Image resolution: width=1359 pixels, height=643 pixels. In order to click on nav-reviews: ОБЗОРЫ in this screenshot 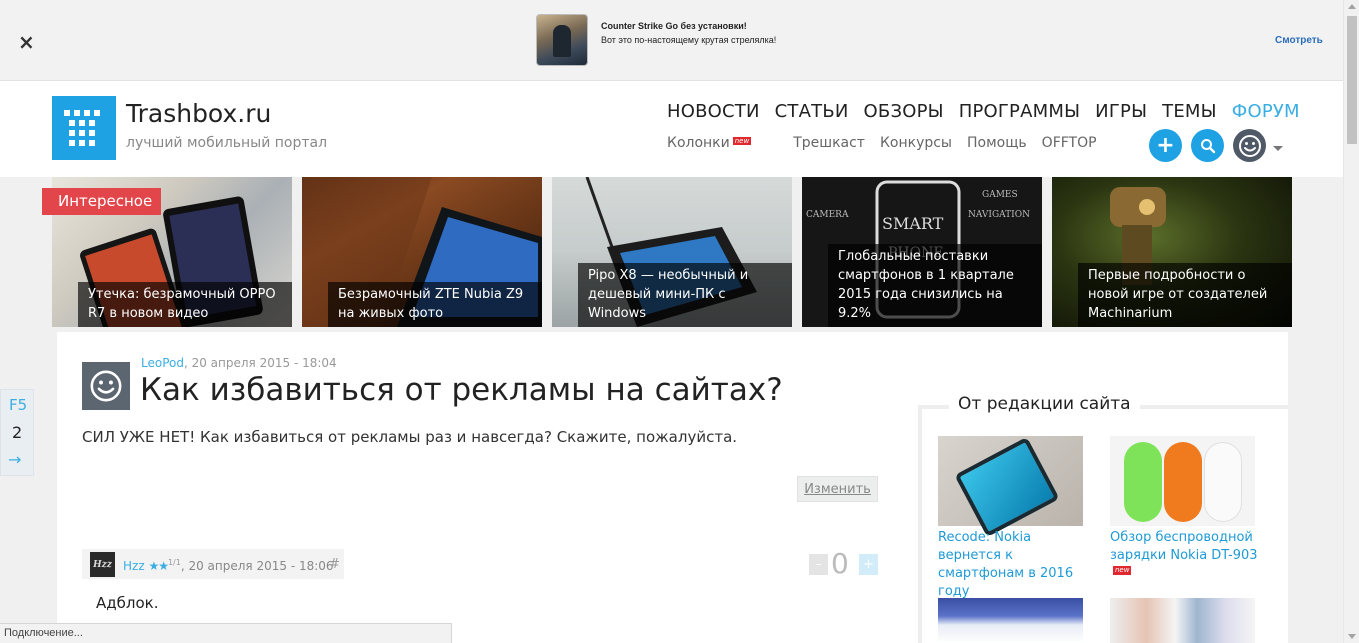, I will do `click(904, 111)`.